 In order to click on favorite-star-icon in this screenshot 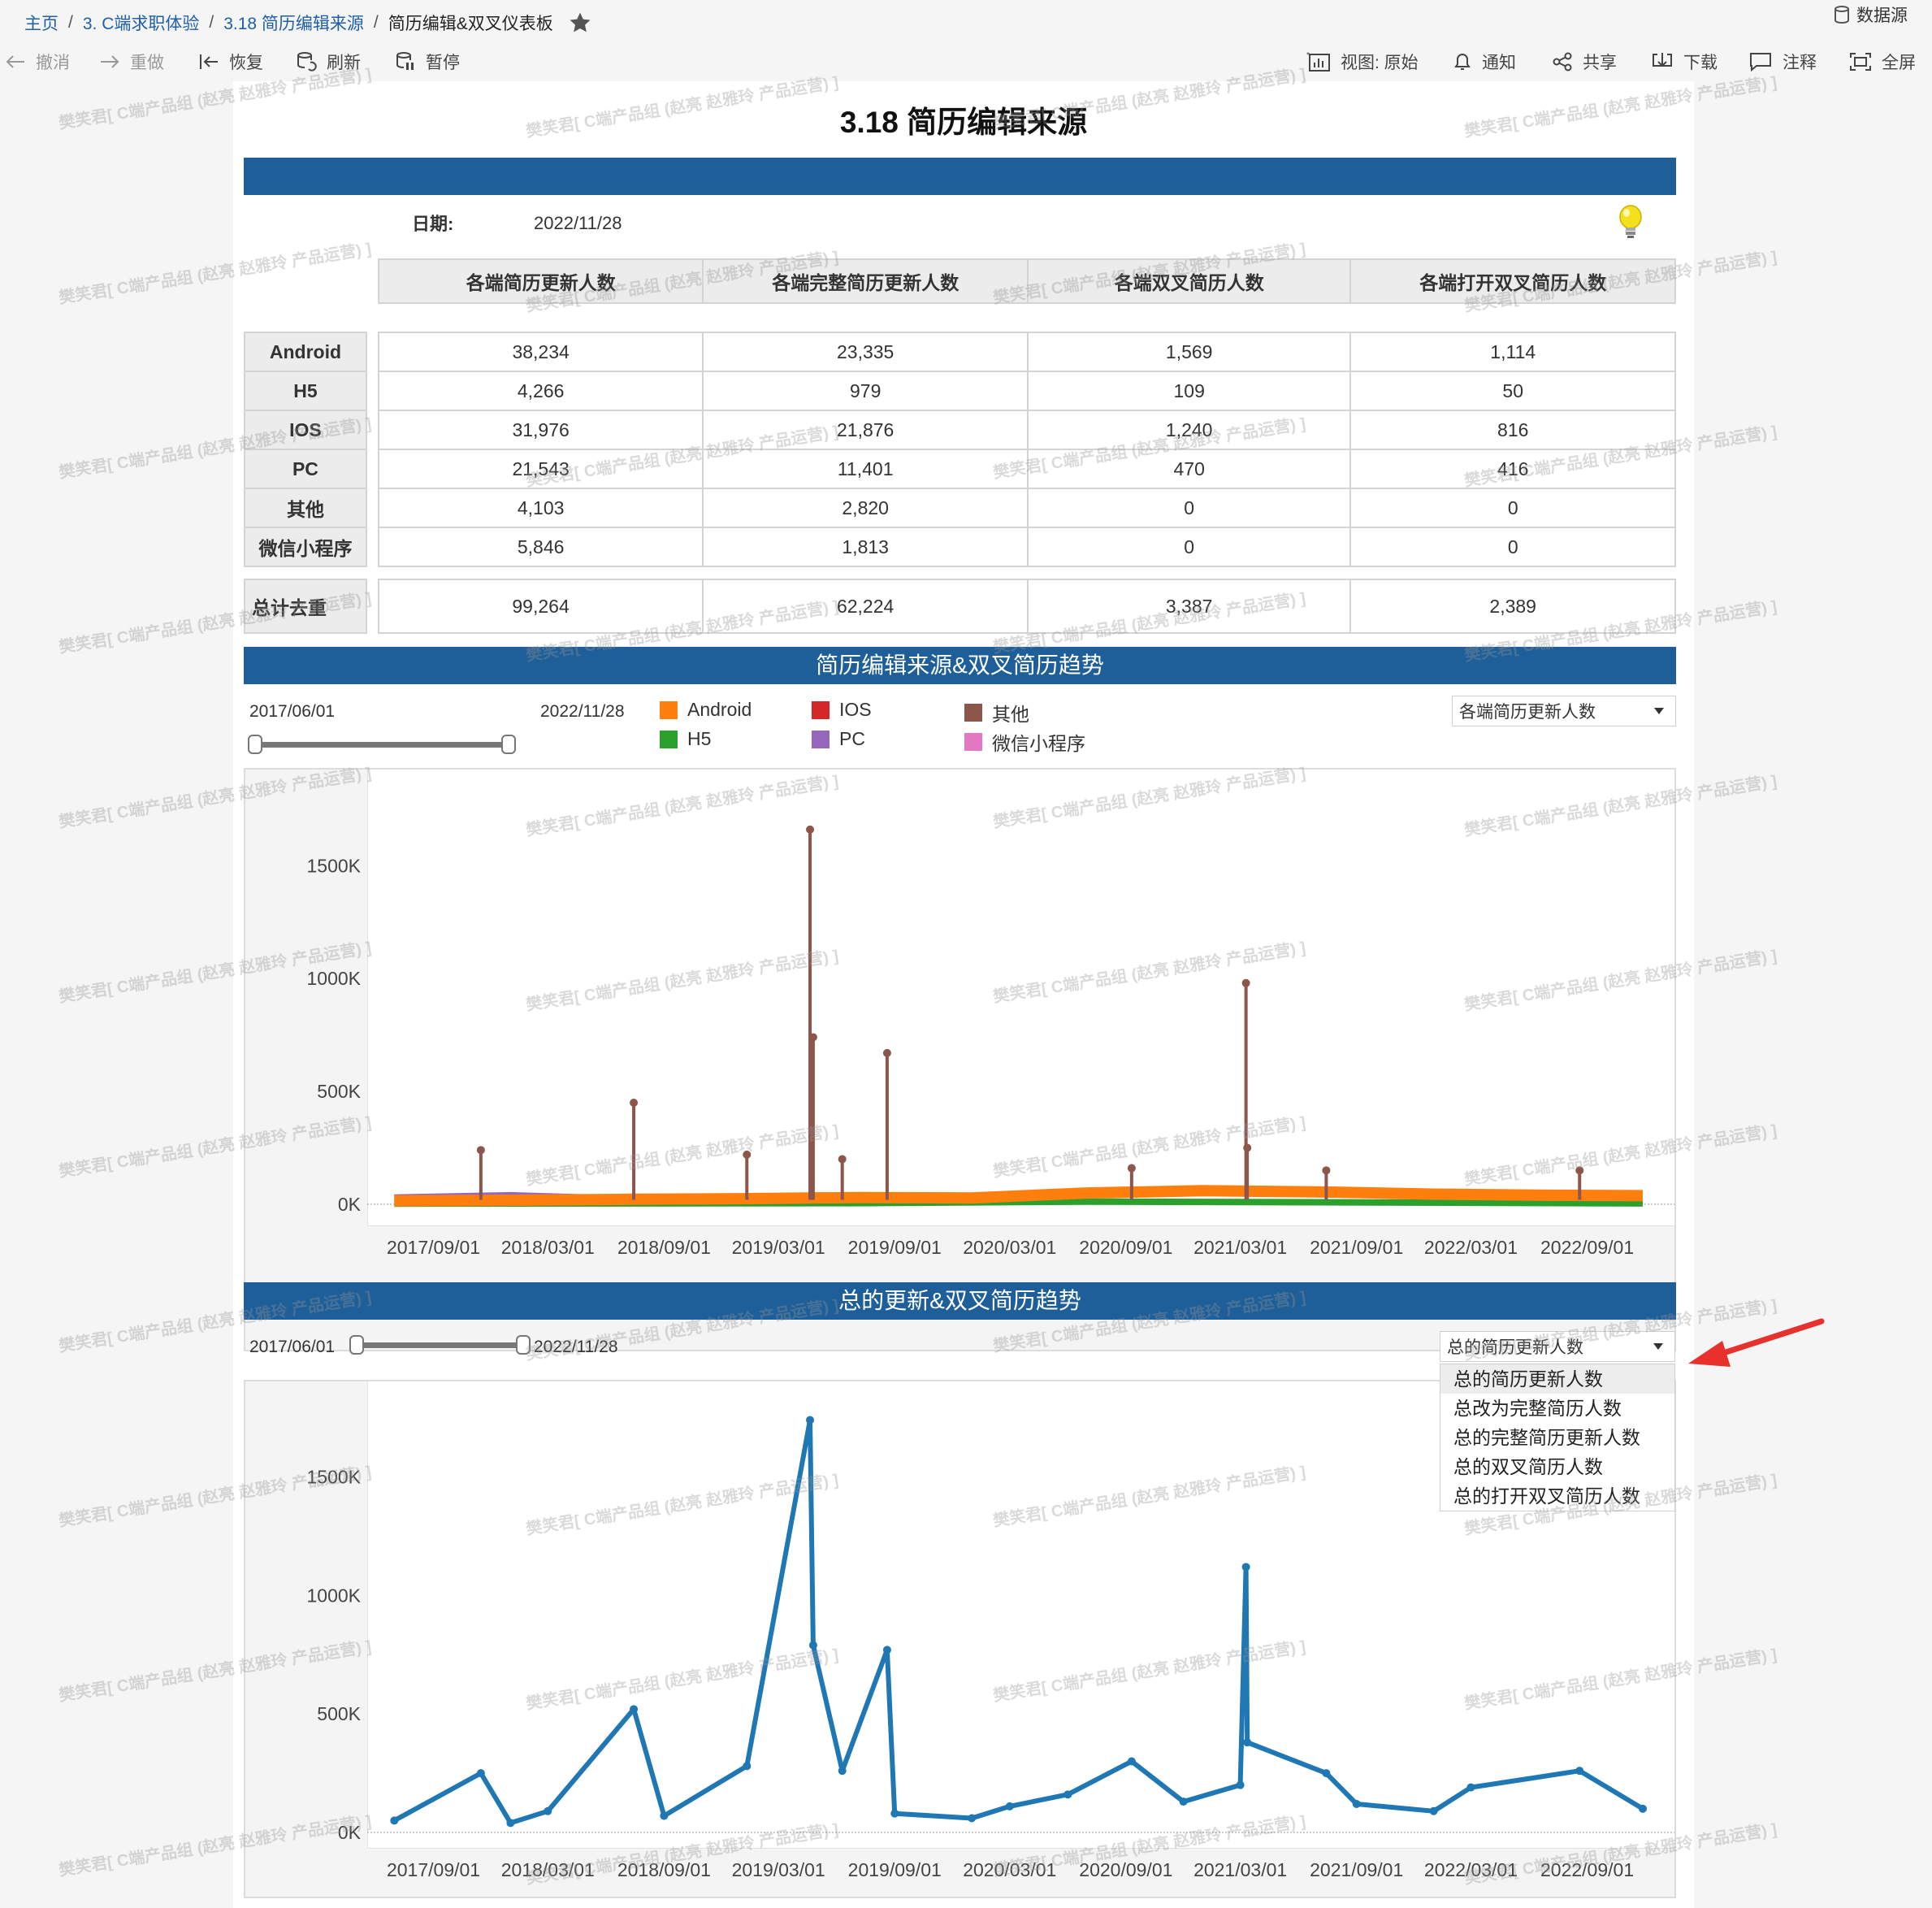, I will do `click(580, 23)`.